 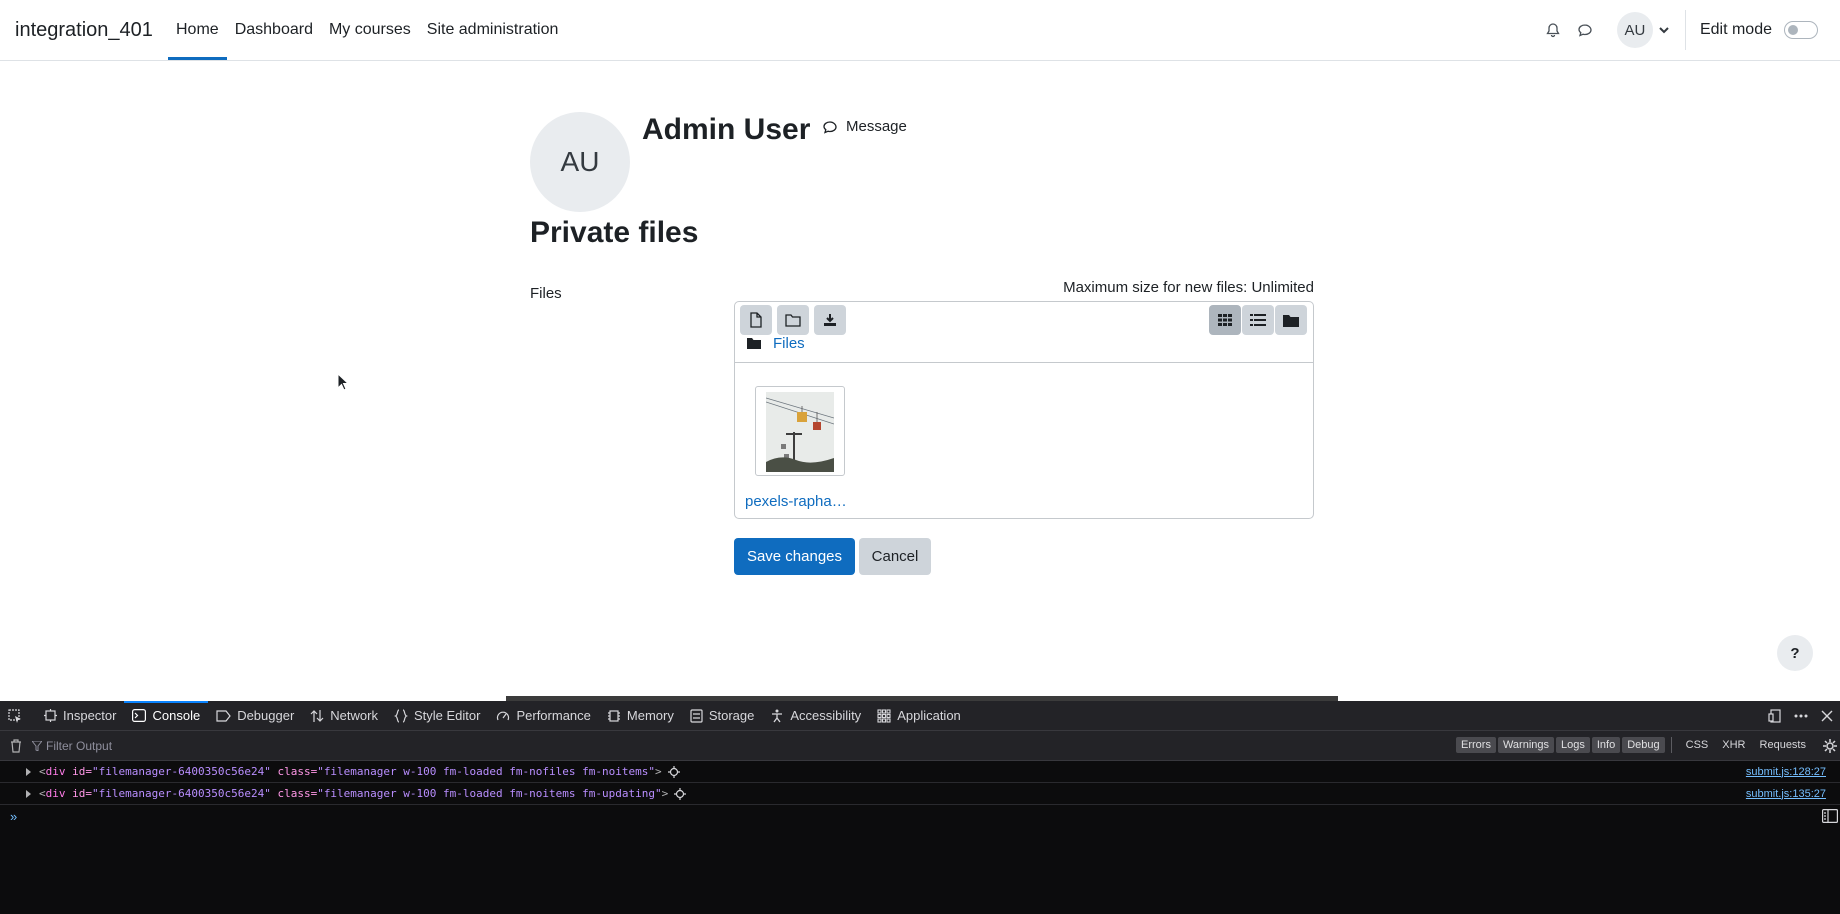 What do you see at coordinates (90, 715) in the screenshot?
I see `tab-inspector-label: Inspector` at bounding box center [90, 715].